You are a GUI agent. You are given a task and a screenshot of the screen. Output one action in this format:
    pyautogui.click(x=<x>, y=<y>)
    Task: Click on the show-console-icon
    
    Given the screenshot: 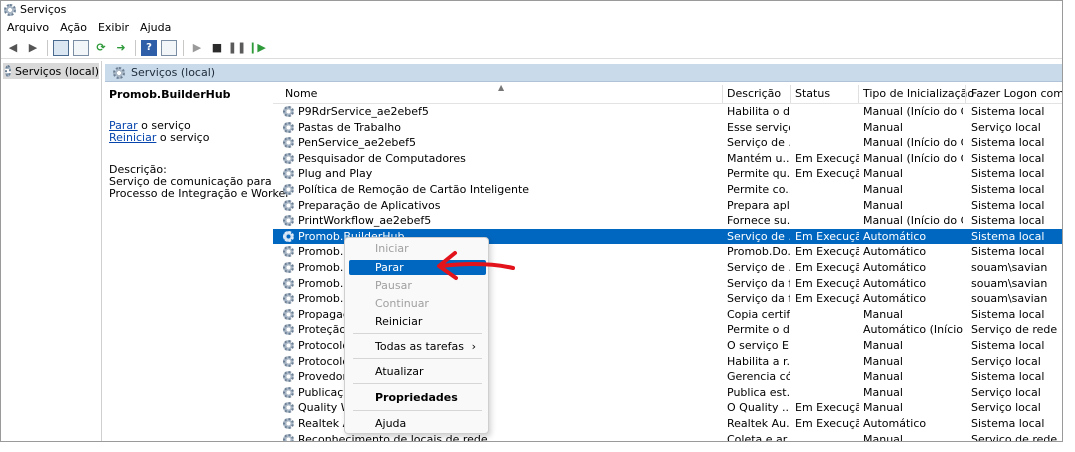 What is the action you would take?
    pyautogui.click(x=169, y=47)
    